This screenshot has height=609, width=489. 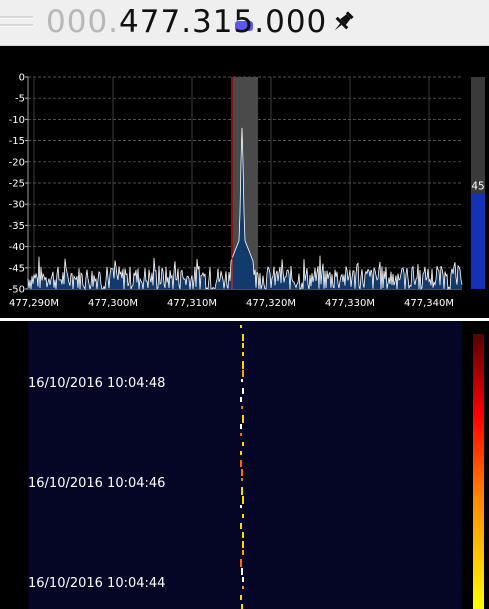 I want to click on db-label: -10, so click(x=17, y=120).